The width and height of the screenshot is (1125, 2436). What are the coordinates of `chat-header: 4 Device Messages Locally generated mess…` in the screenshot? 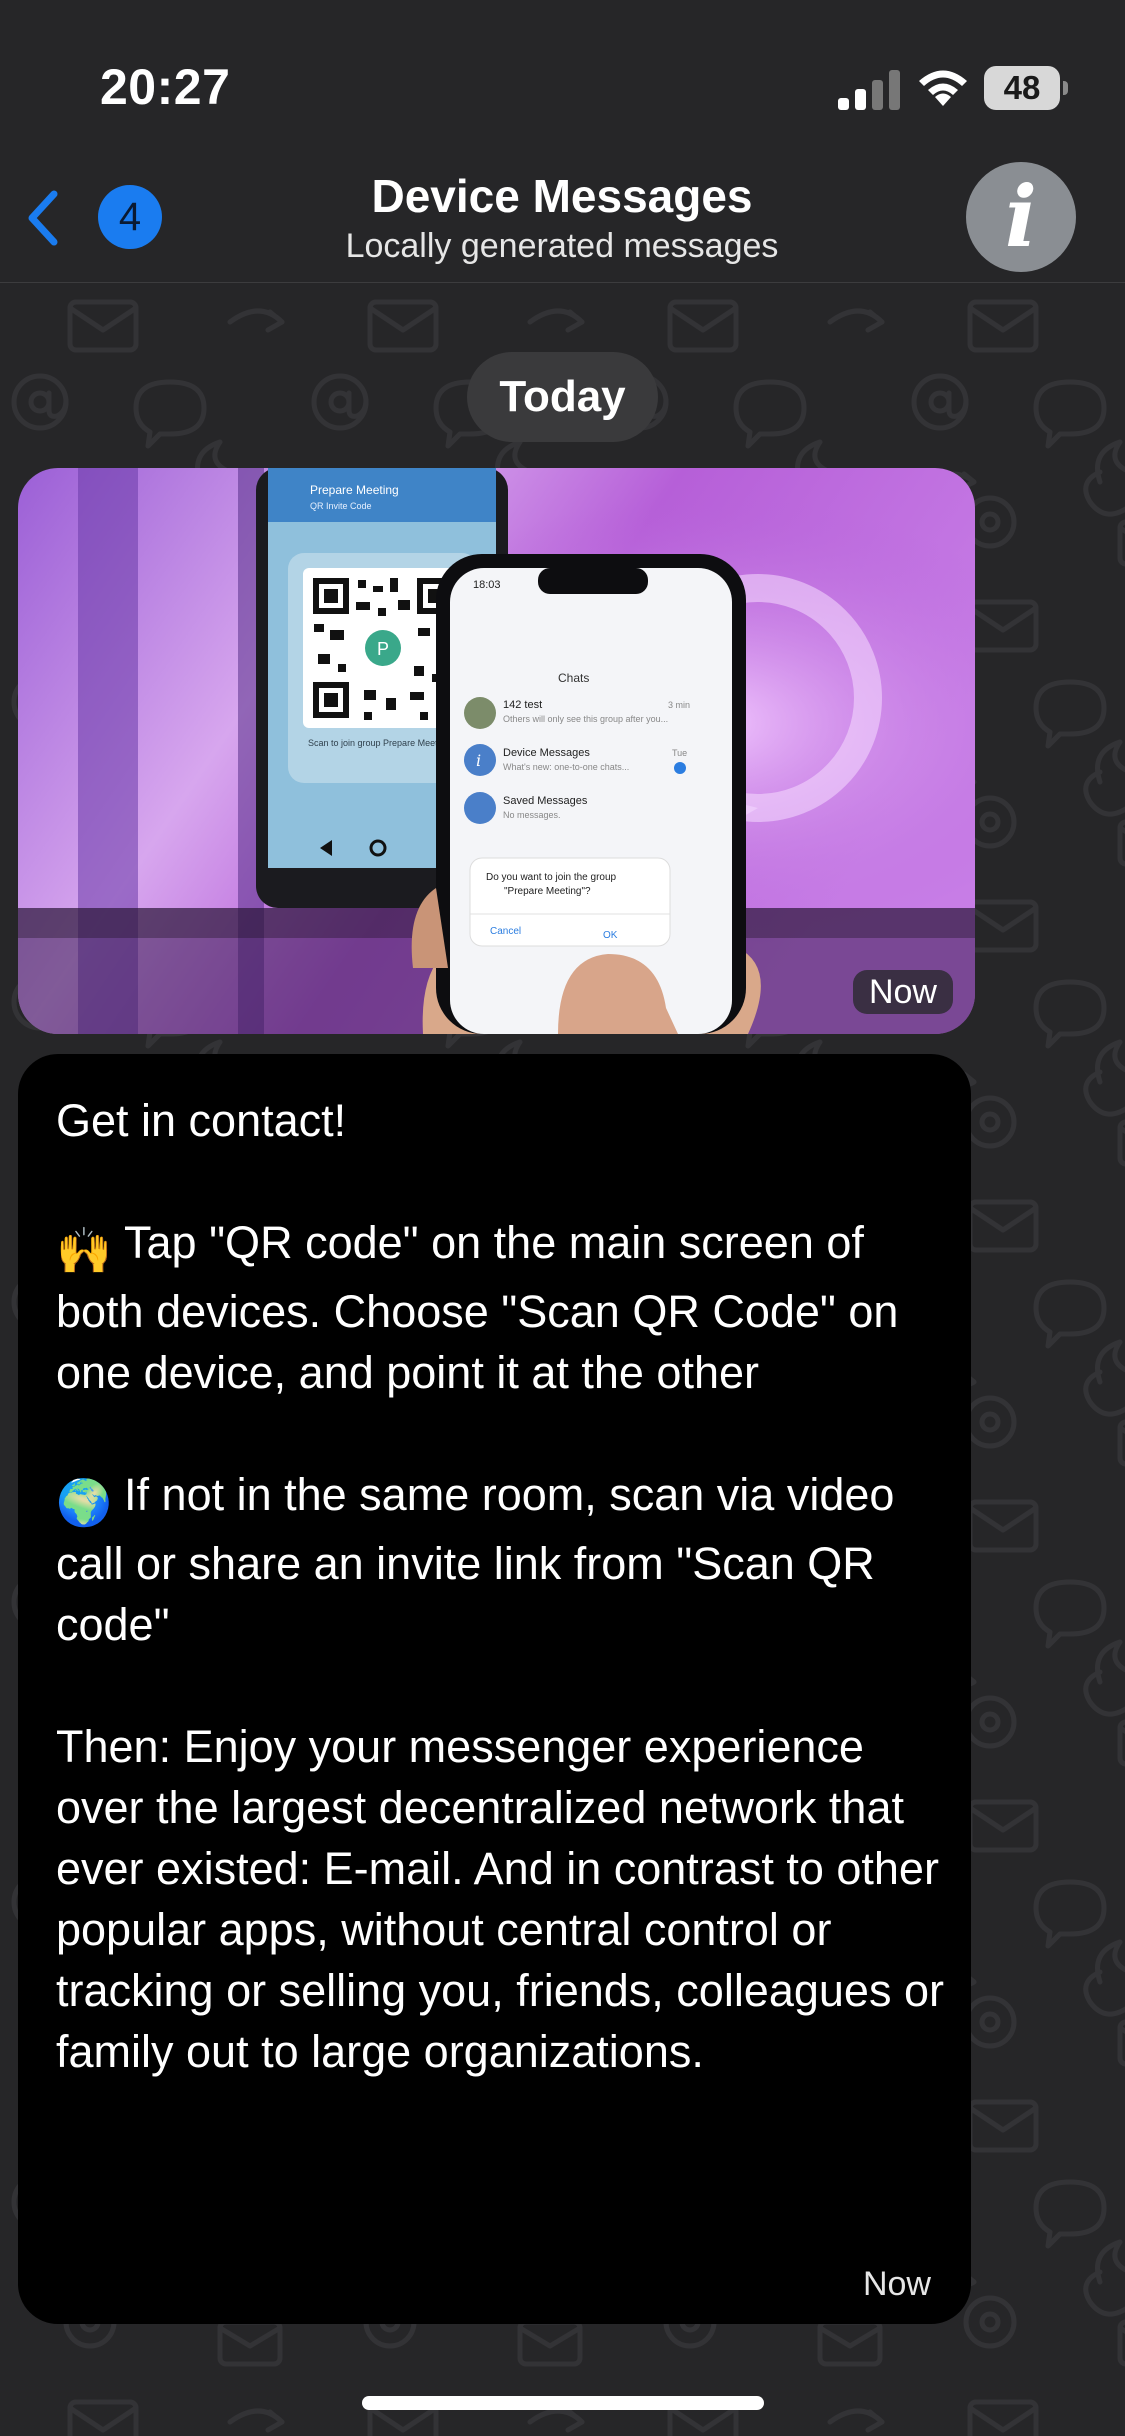 It's located at (562, 216).